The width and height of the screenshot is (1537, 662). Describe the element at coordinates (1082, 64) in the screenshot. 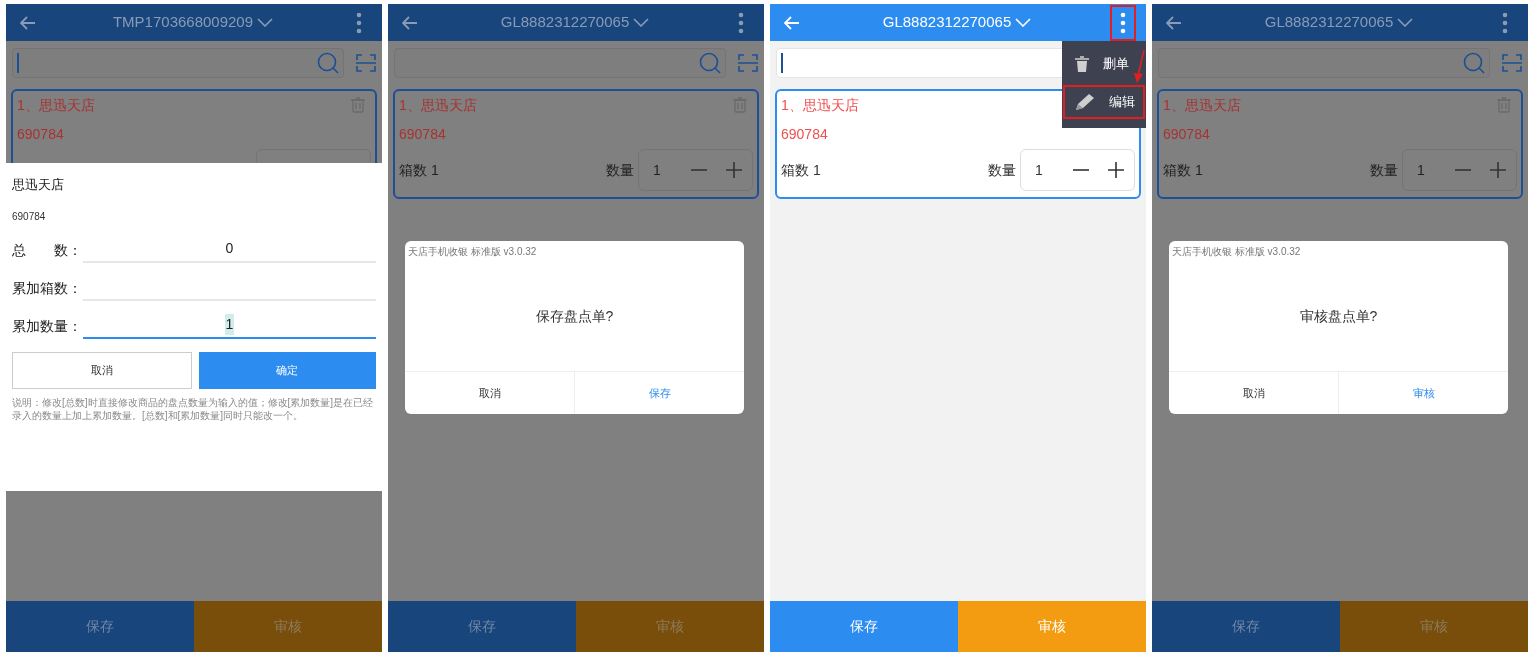

I see `trash-icon` at that location.